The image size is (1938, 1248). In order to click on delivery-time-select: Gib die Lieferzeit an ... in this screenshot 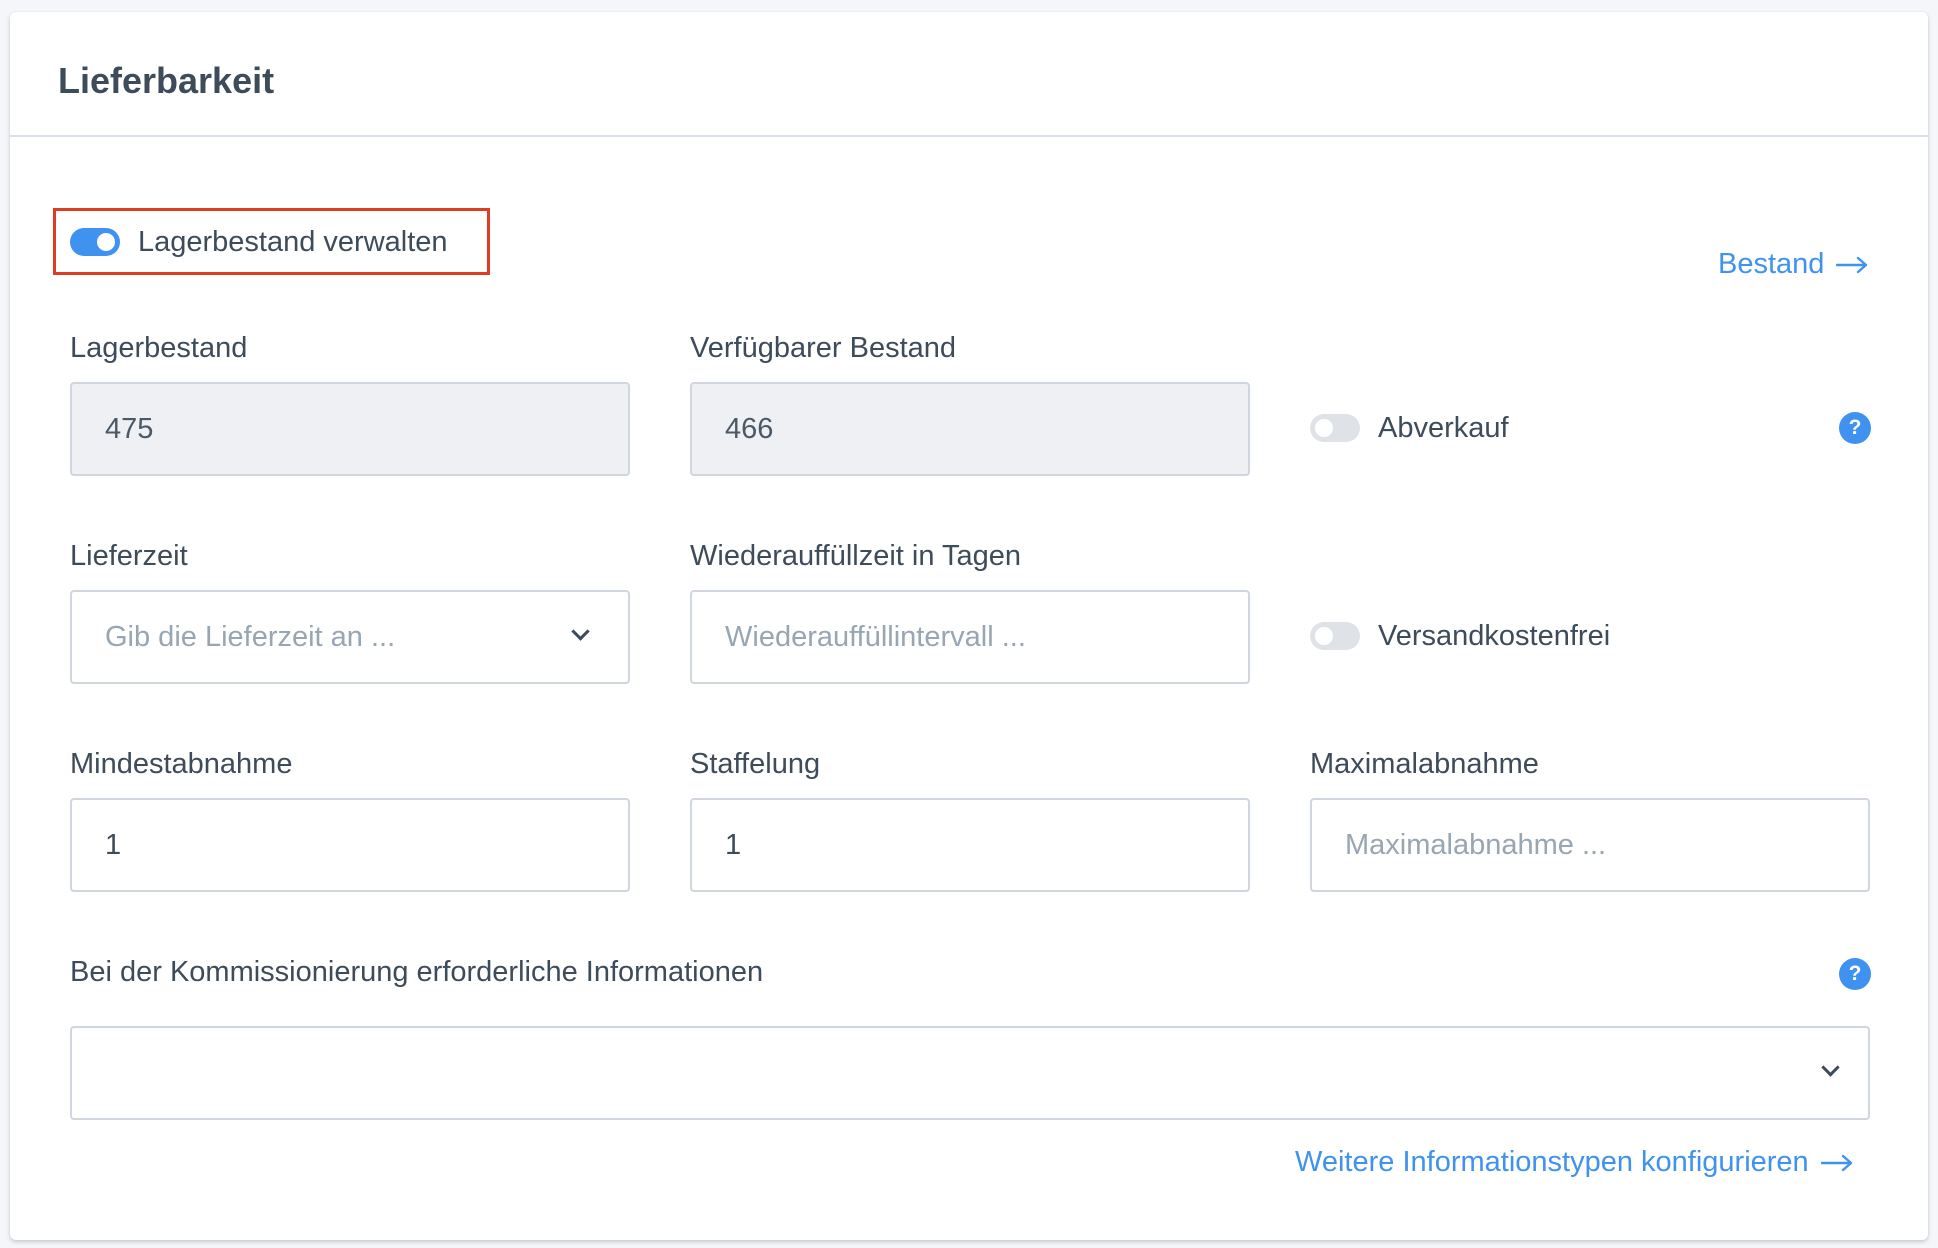, I will do `click(350, 637)`.